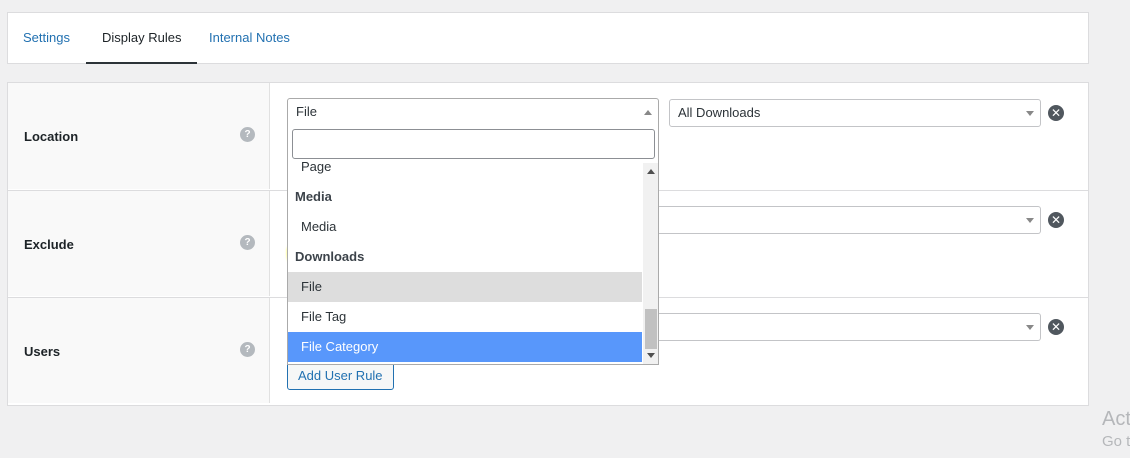  Describe the element at coordinates (313, 196) in the screenshot. I see `group-media: Media` at that location.